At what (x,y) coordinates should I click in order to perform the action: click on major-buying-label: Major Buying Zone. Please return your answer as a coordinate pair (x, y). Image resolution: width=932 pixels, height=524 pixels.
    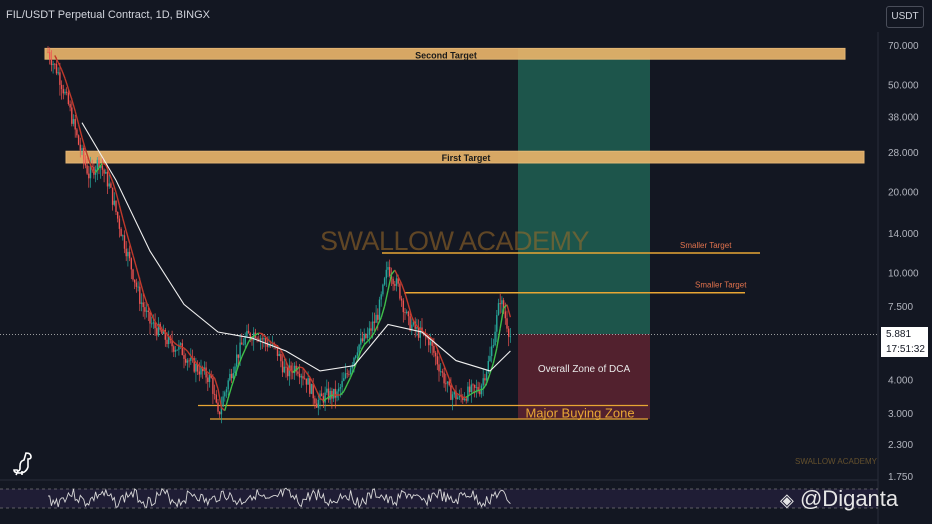
    Looking at the image, I should click on (579, 412).